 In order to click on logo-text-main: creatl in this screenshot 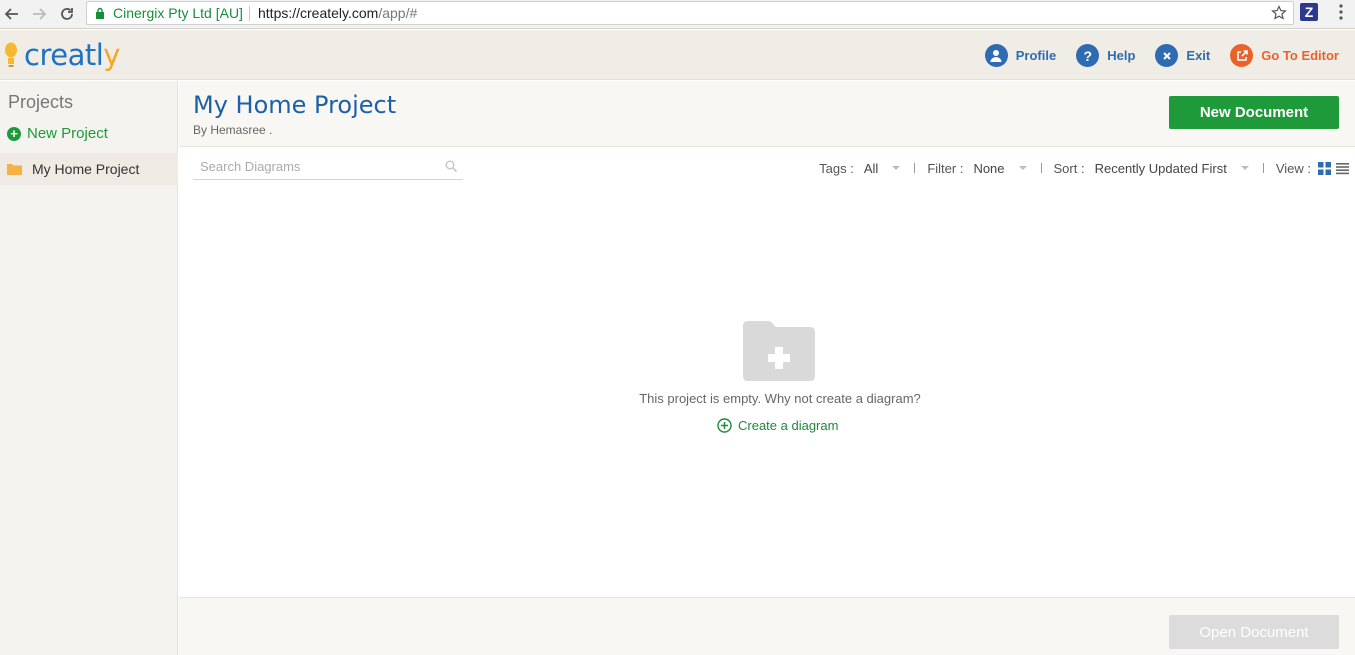, I will do `click(64, 55)`.